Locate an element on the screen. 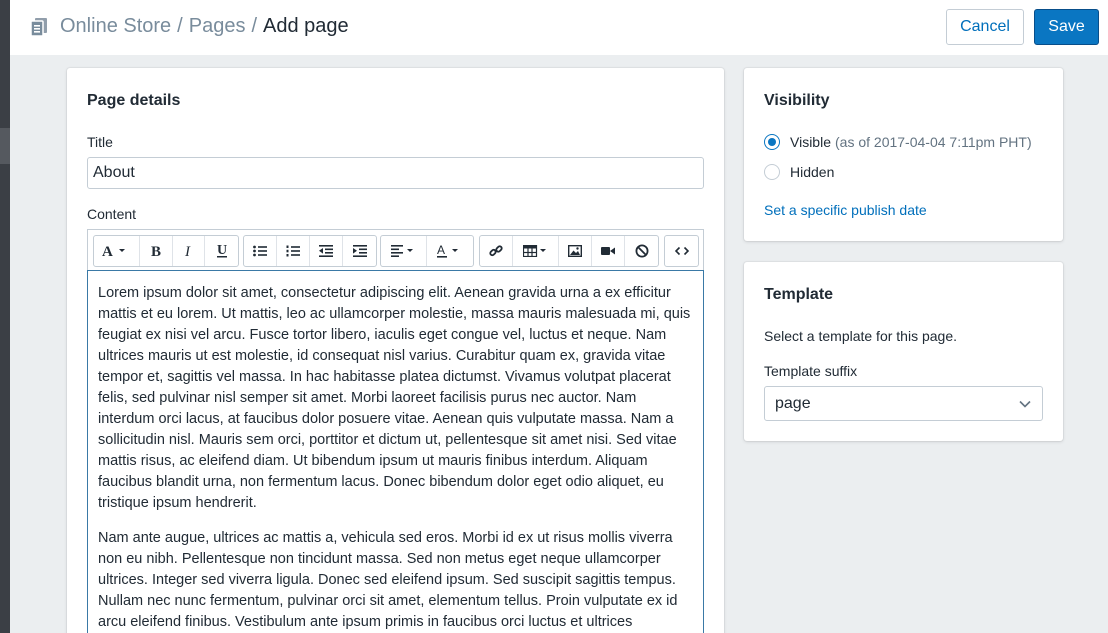 This screenshot has width=1108, height=633. template-suffix-value: page is located at coordinates (793, 403).